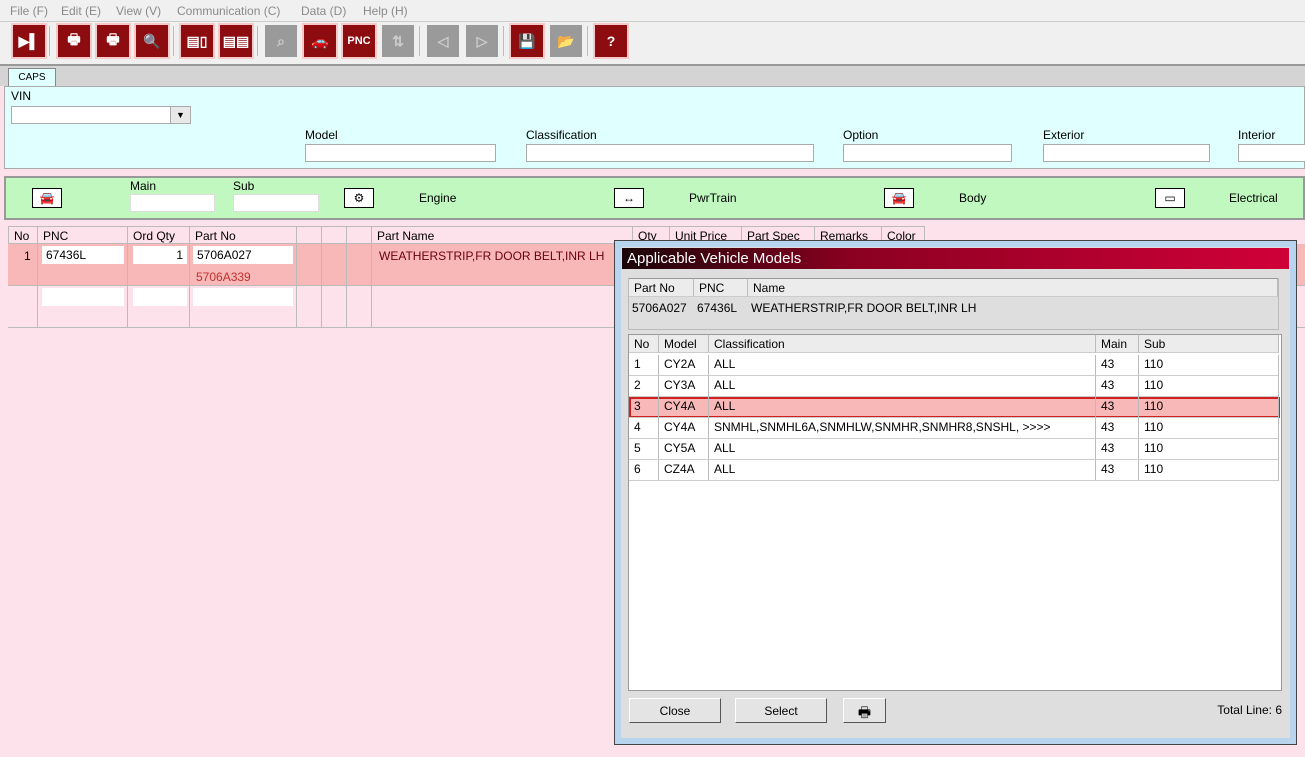 This screenshot has height=757, width=1305. Describe the element at coordinates (81, 11) in the screenshot. I see `menu-edit: Edit (E)` at that location.